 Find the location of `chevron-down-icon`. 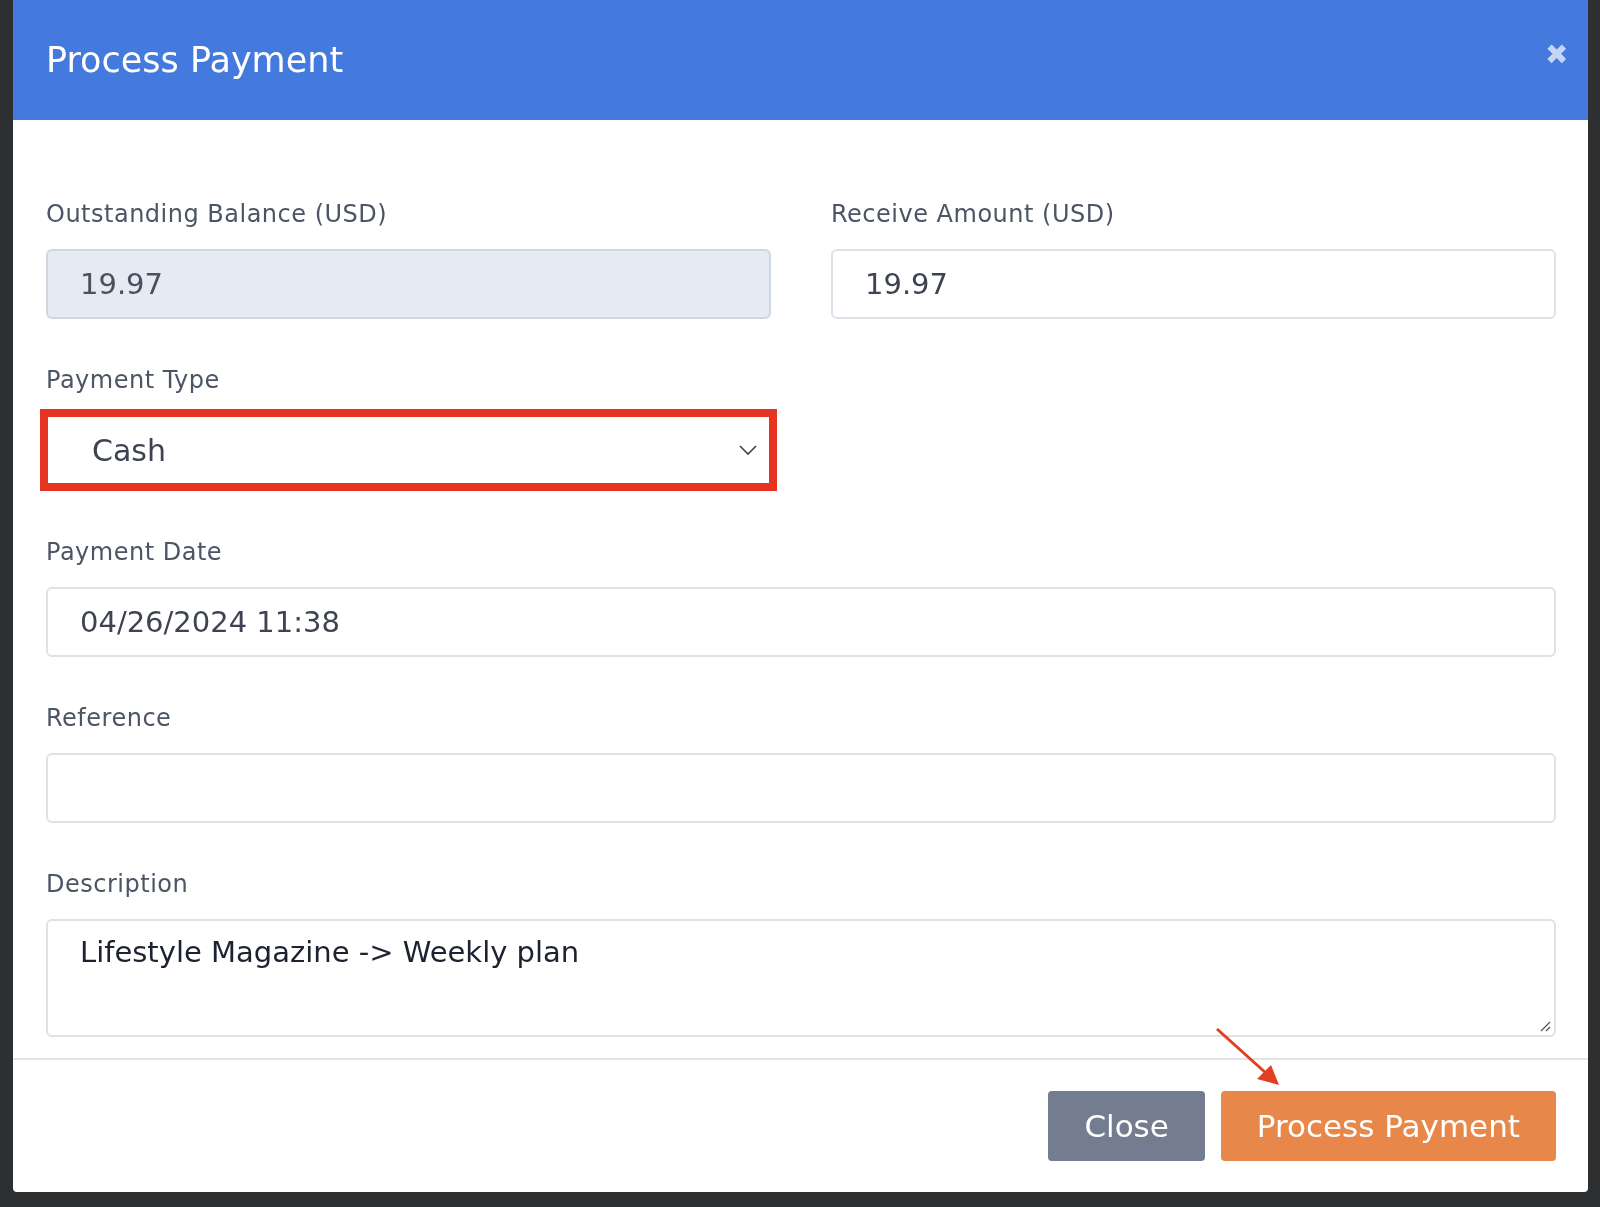

chevron-down-icon is located at coordinates (748, 450).